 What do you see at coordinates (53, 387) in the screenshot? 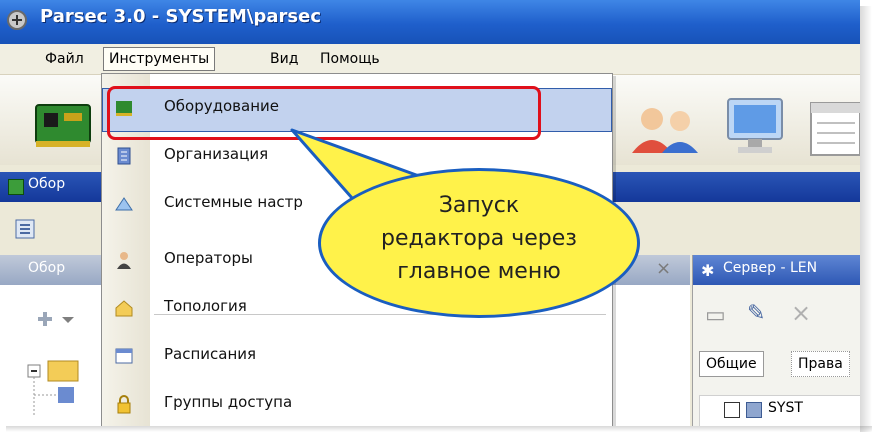
I see `folder-tree-icon` at bounding box center [53, 387].